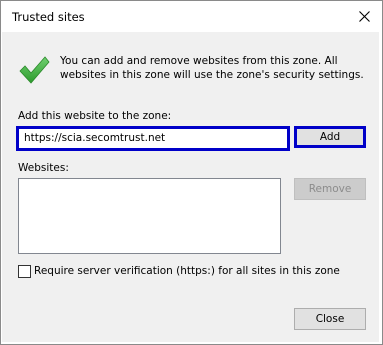 The height and width of the screenshot is (345, 383). I want to click on remove-button: Remove, so click(330, 189).